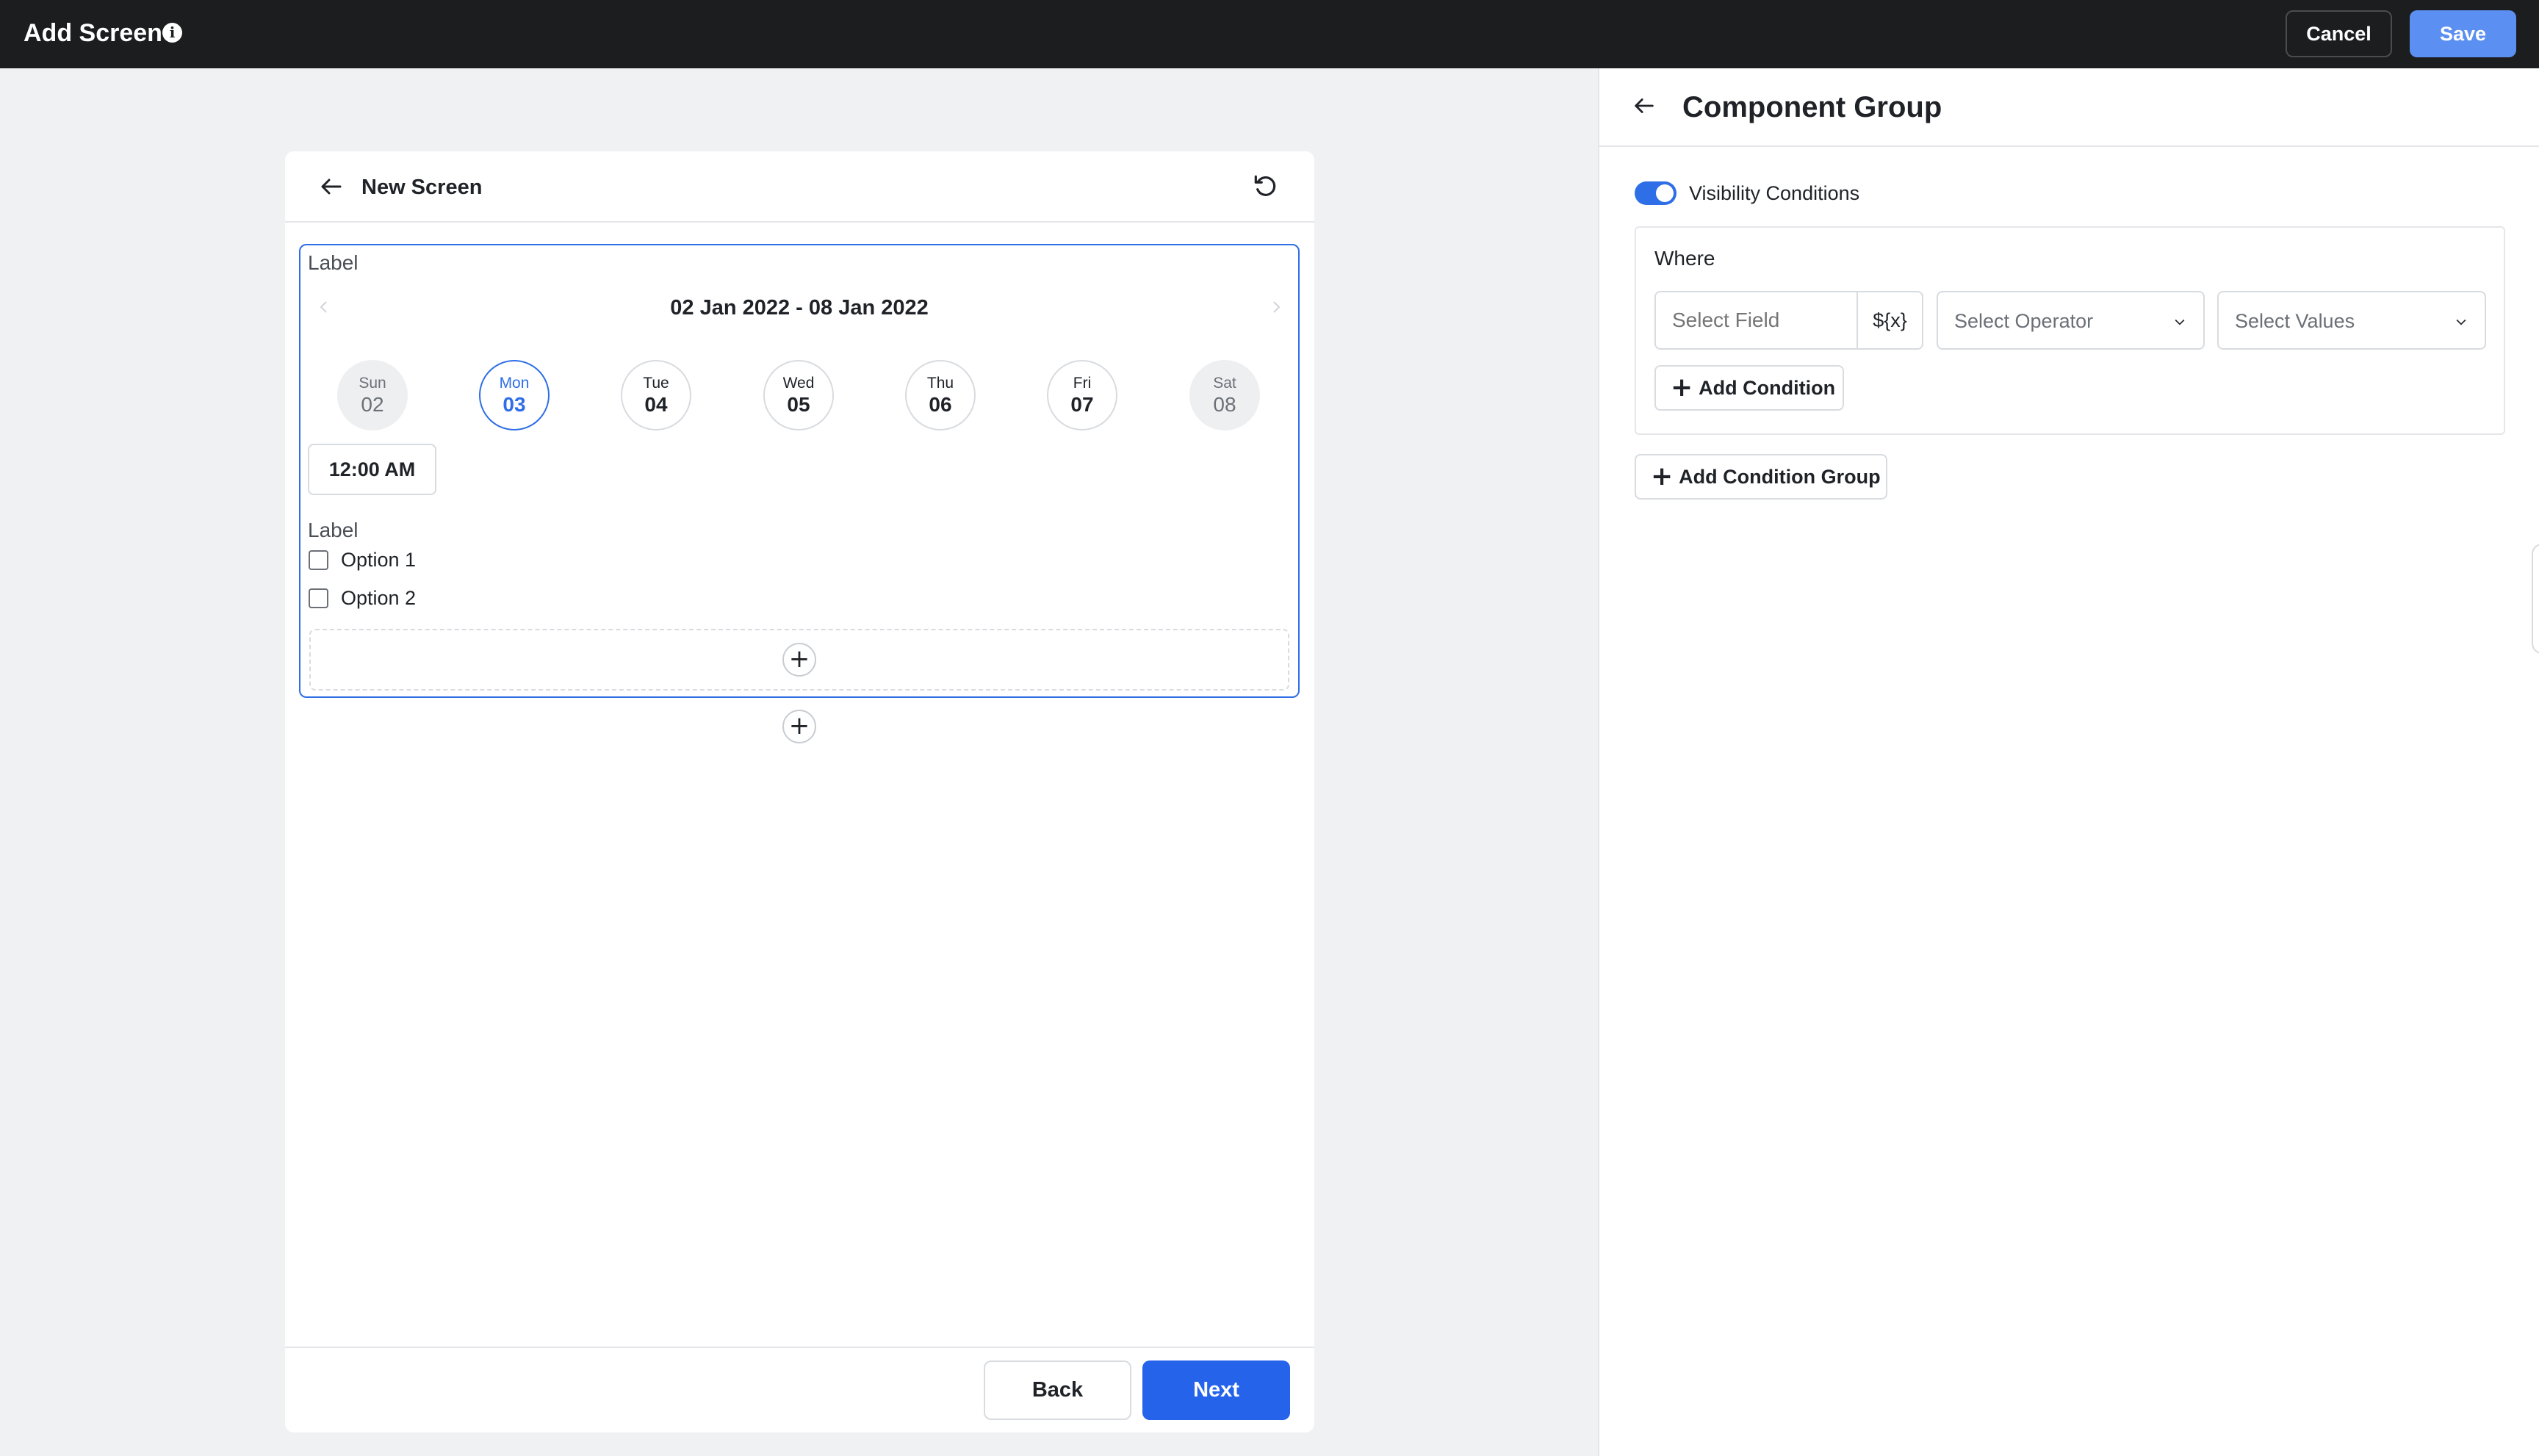 The height and width of the screenshot is (1456, 2539). I want to click on day-wed: Wed 05, so click(799, 395).